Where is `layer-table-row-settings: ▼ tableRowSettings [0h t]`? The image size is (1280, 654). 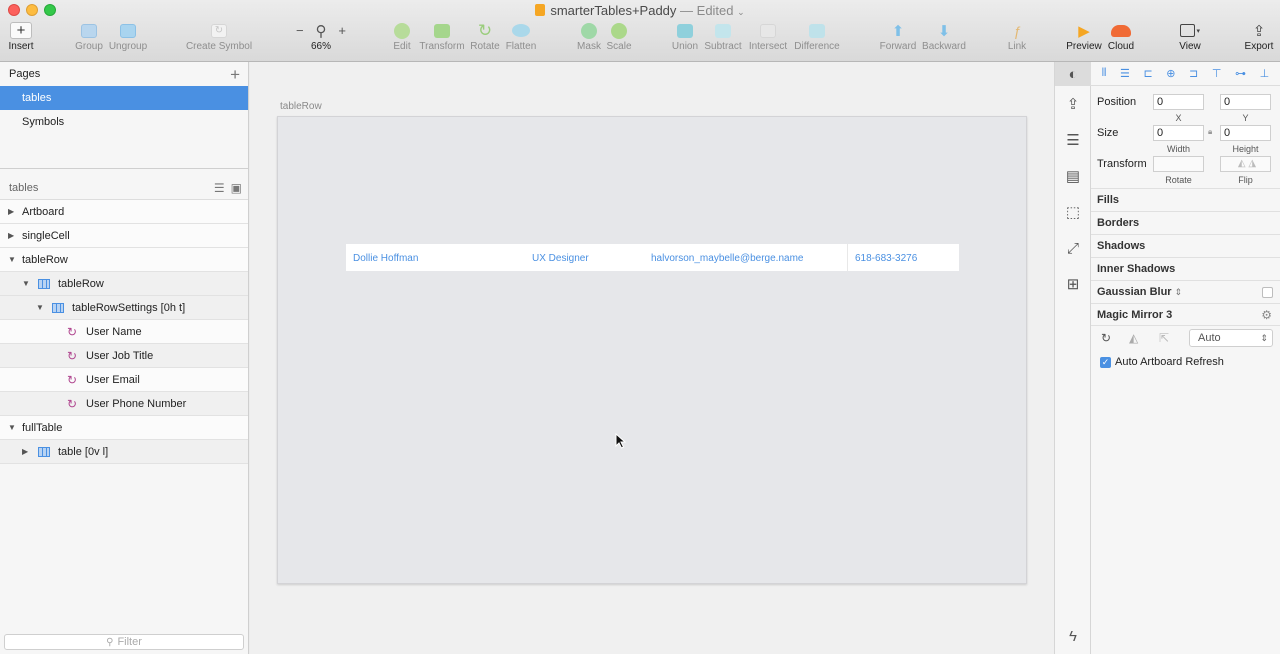
layer-table-row-settings: ▼ tableRowSettings [0h t] is located at coordinates (124, 308).